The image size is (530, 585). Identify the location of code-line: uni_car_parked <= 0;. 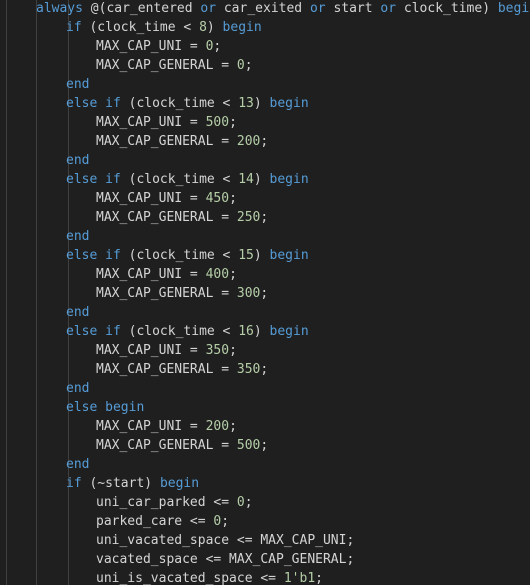
(174, 502).